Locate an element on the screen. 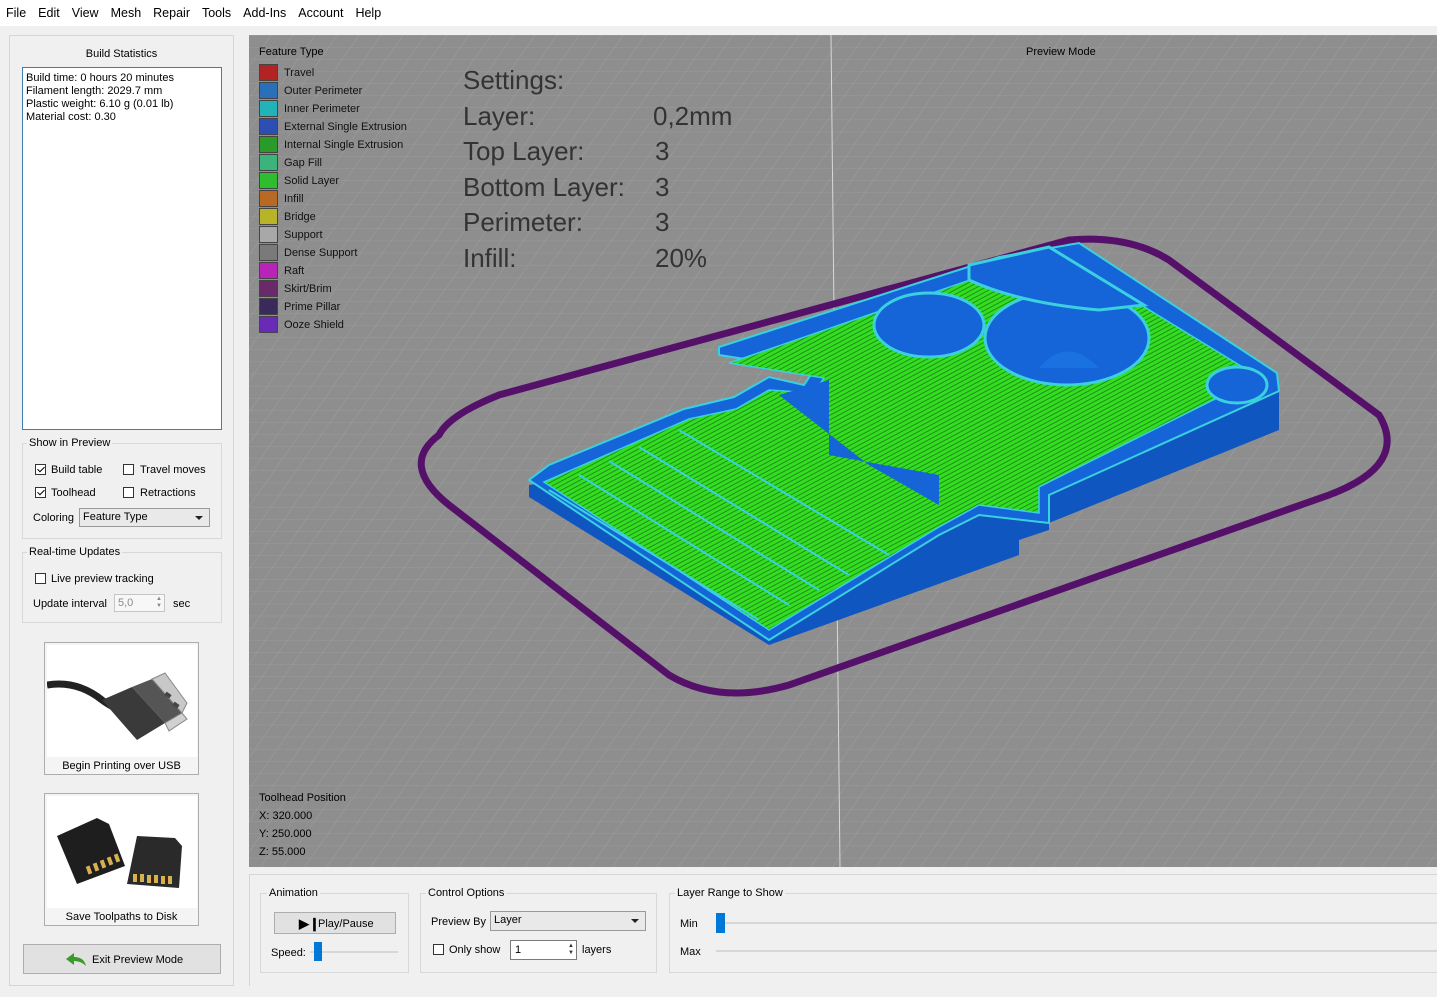  legend-label: Support is located at coordinates (303, 235).